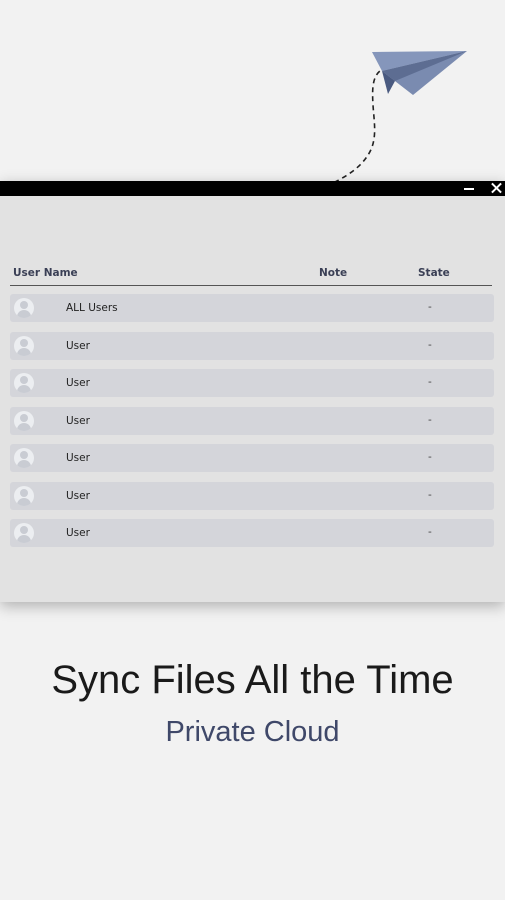 This screenshot has width=505, height=900. Describe the element at coordinates (45, 273) in the screenshot. I see `column-header-user-name: User Name` at that location.